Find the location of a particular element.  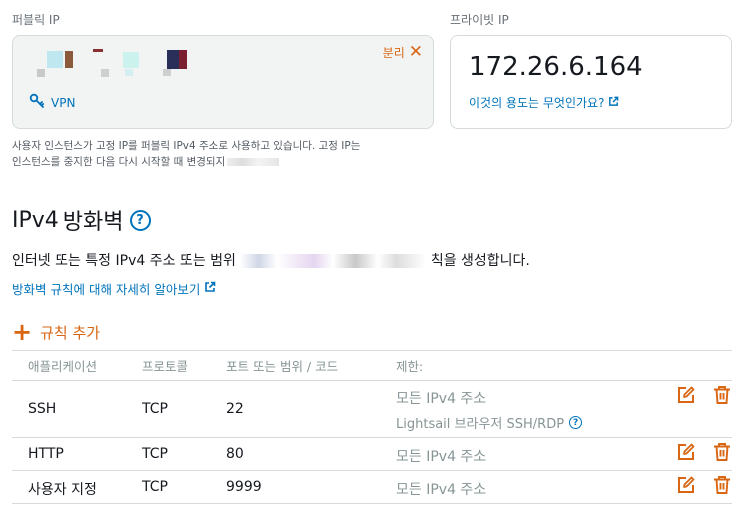

public-ip-card: 분리 ✕ VPN is located at coordinates (223, 82).